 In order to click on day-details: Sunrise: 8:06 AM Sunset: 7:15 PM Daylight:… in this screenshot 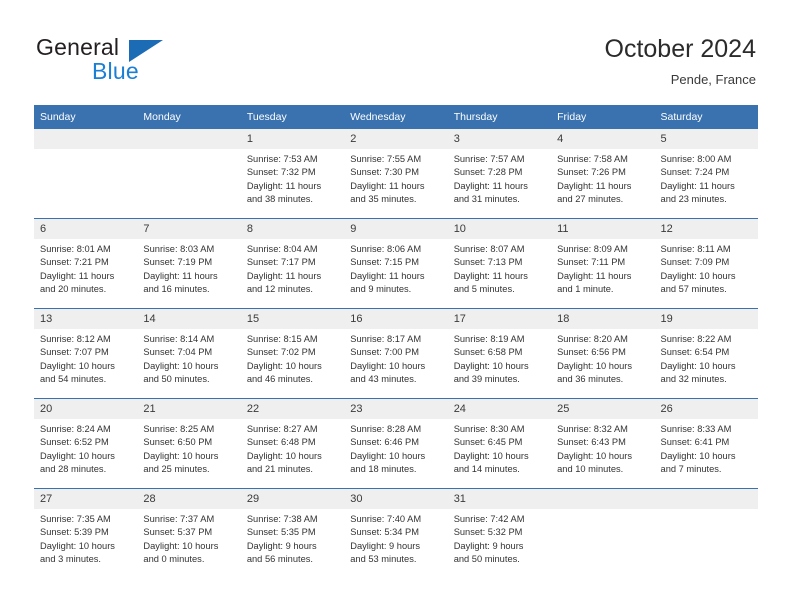, I will do `click(395, 268)`.